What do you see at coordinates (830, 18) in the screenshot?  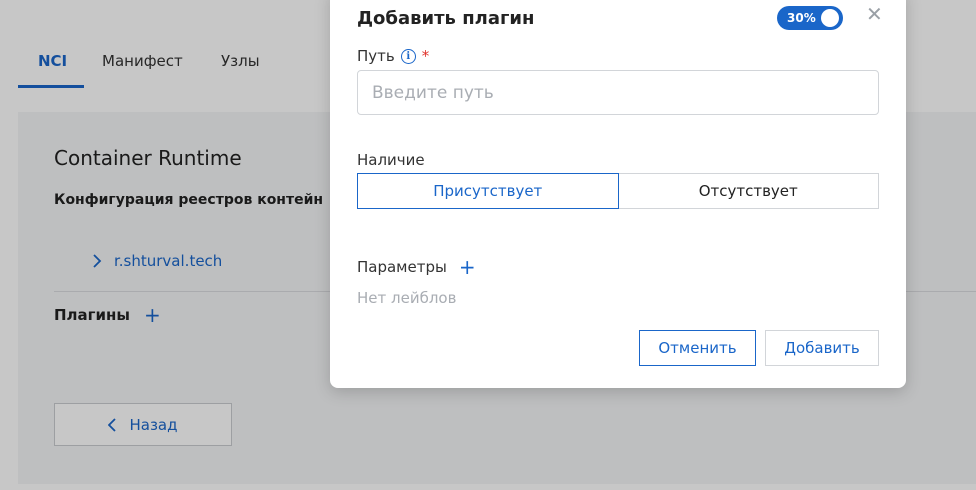 I see `toggle-knob` at bounding box center [830, 18].